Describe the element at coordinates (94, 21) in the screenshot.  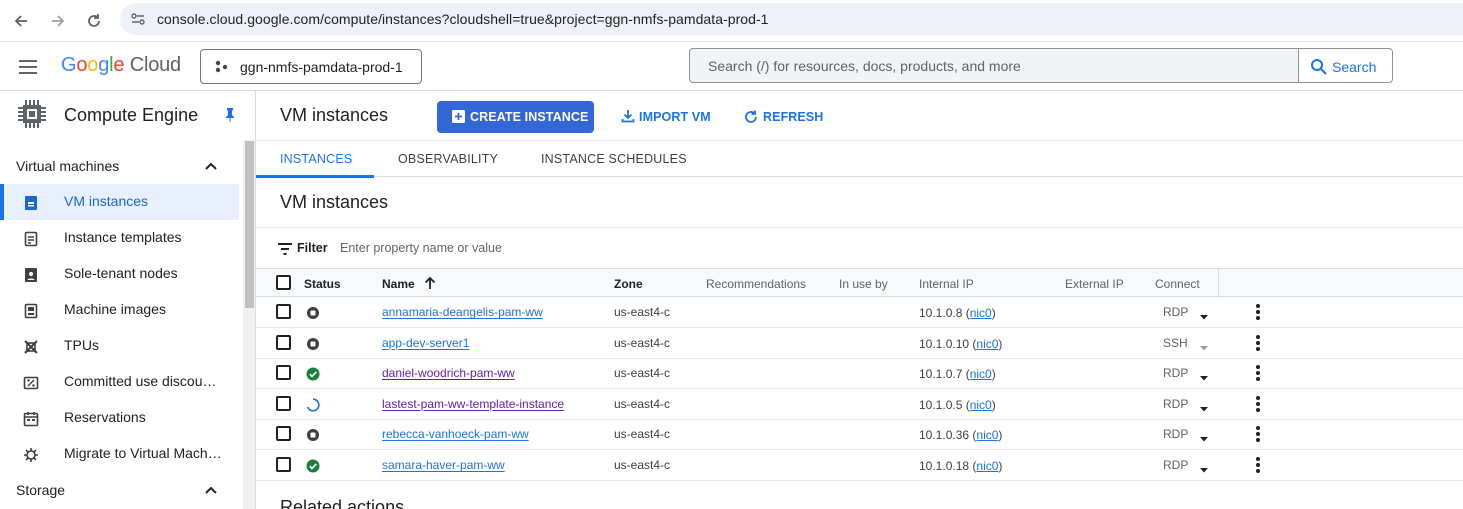
I see `reload-icon` at that location.